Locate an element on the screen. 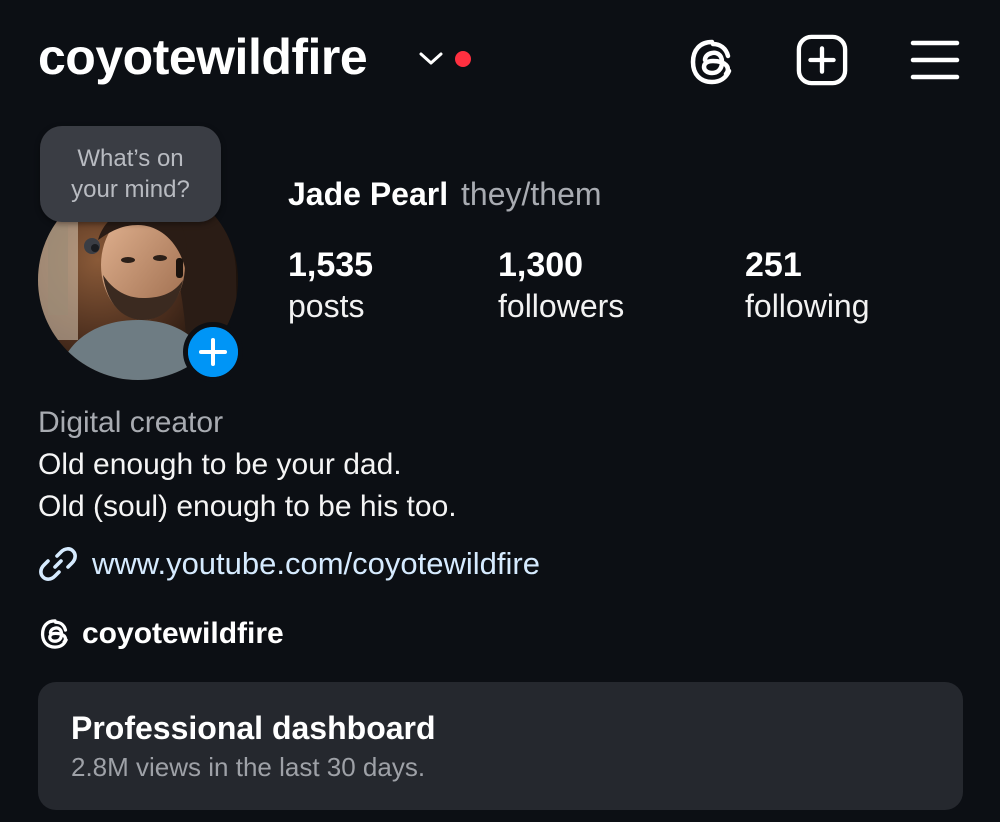 This screenshot has width=1000, height=822. notification-dot is located at coordinates (463, 59).